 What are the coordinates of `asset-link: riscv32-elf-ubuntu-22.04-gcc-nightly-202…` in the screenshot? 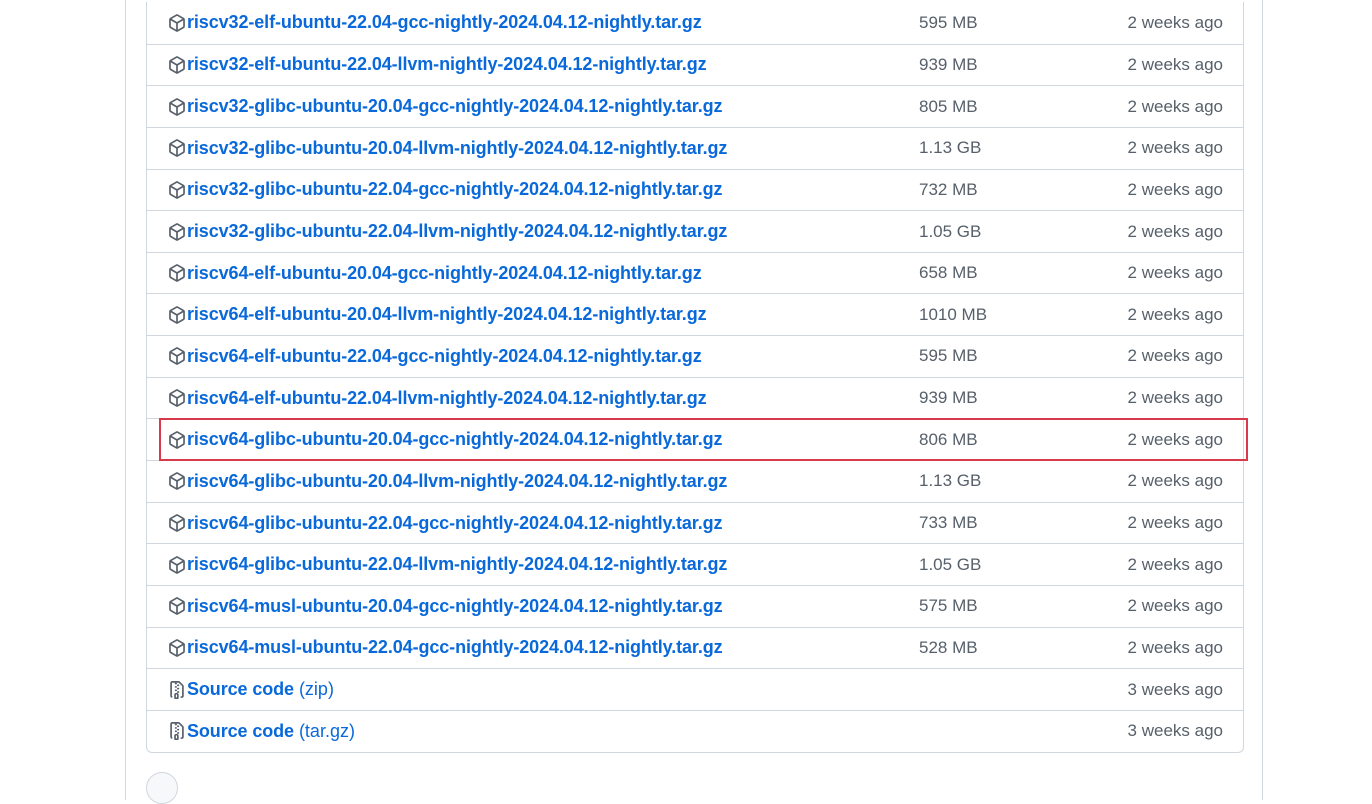 It's located at (444, 22).